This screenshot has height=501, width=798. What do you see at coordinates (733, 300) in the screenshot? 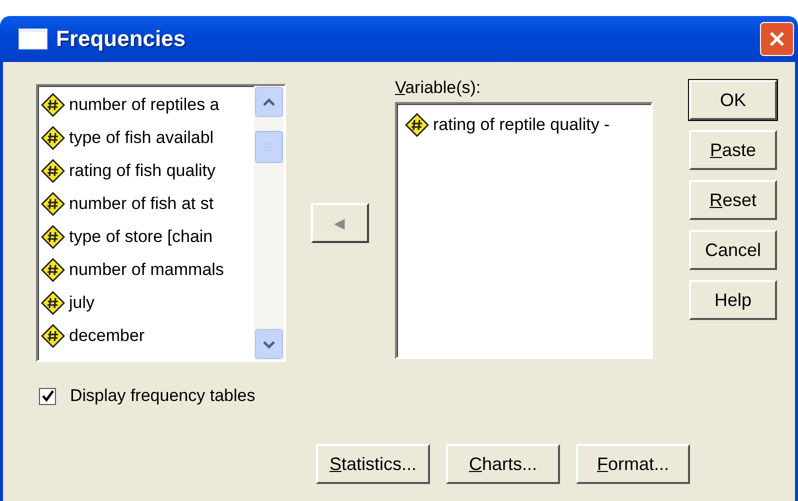
I see `dialog-button: Help` at bounding box center [733, 300].